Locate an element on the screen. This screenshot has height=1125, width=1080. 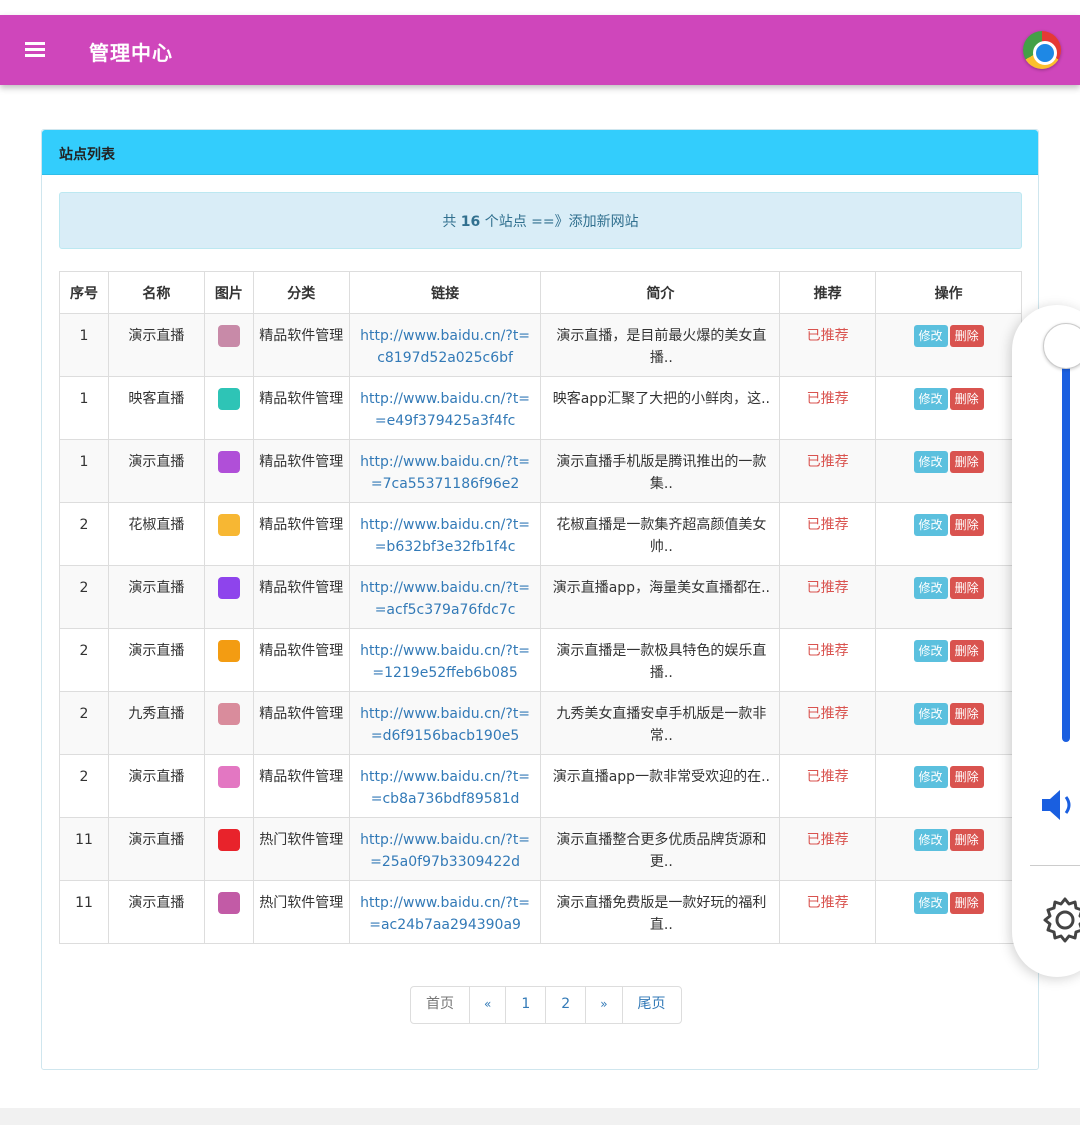
row-link: http://www.baidu.cn/?t==d6f9156bacb190e5 is located at coordinates (445, 723).